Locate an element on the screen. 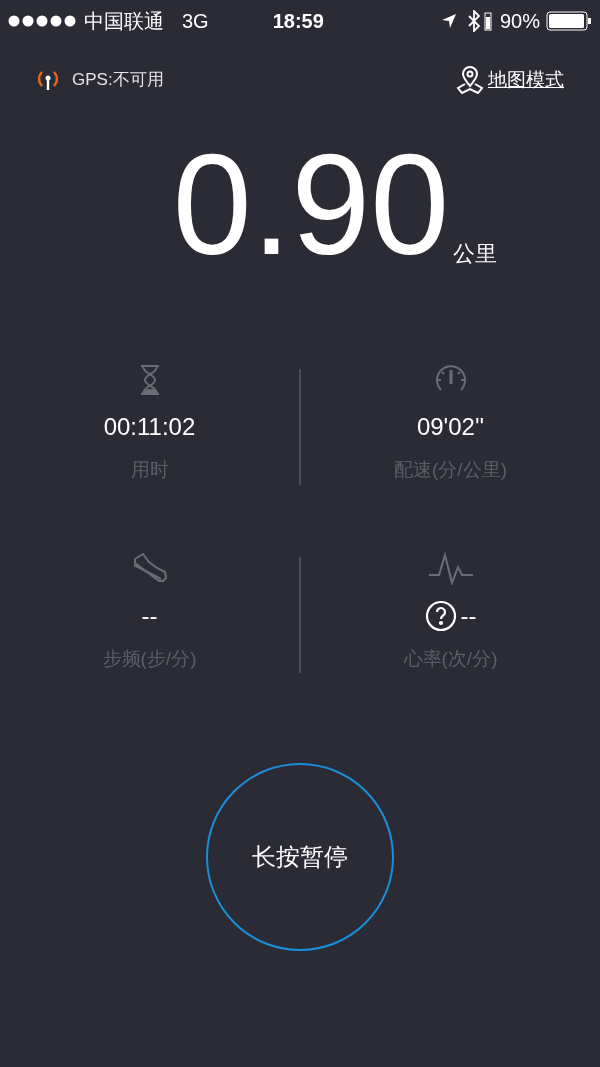 The height and width of the screenshot is (1067, 600). map-mode-link: 地图模式 is located at coordinates (510, 80).